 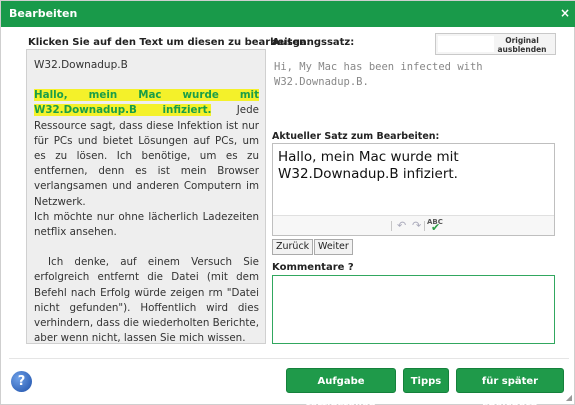 What do you see at coordinates (288, 14) in the screenshot?
I see `dialog-titlebar: Bearbeiten ×` at bounding box center [288, 14].